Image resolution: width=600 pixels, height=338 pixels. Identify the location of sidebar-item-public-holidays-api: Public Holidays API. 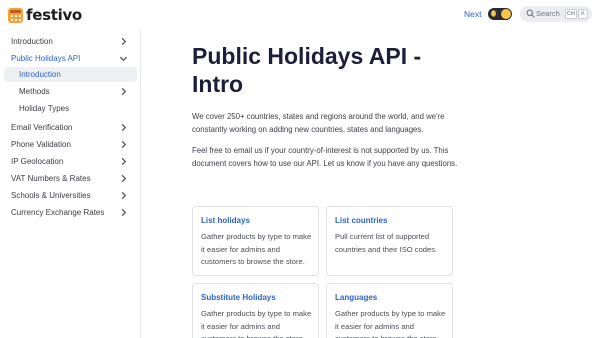
(70, 58).